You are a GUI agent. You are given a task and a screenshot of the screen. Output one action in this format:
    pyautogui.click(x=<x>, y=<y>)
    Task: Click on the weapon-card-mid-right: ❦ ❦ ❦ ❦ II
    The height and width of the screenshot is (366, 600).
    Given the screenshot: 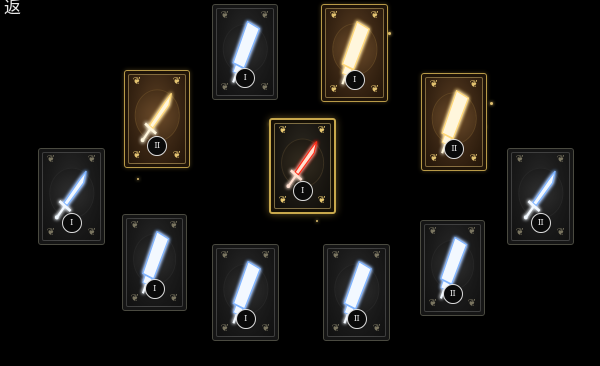 What is the action you would take?
    pyautogui.click(x=540, y=196)
    